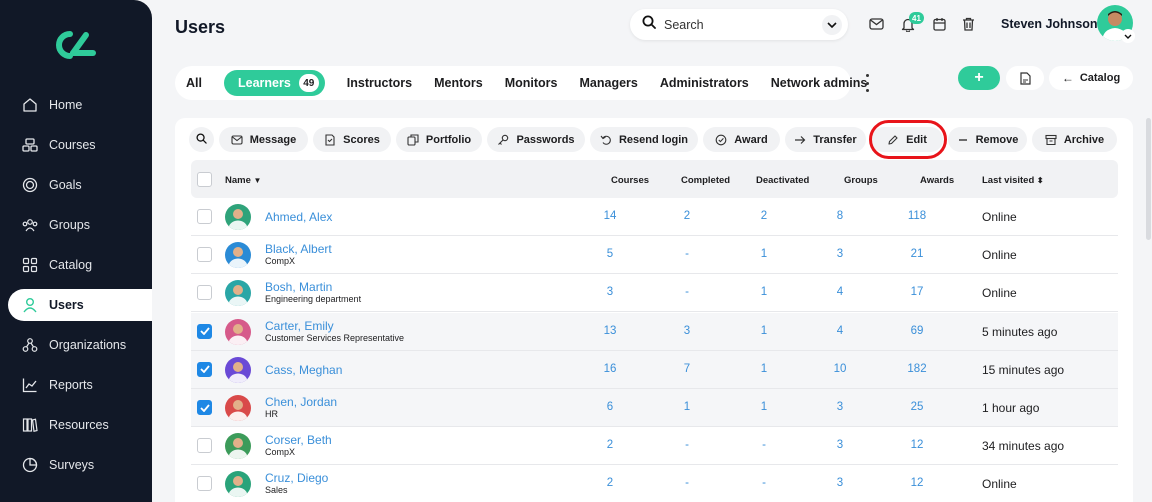  What do you see at coordinates (296, 478) in the screenshot?
I see `user-name-link: Cruz, Diego` at bounding box center [296, 478].